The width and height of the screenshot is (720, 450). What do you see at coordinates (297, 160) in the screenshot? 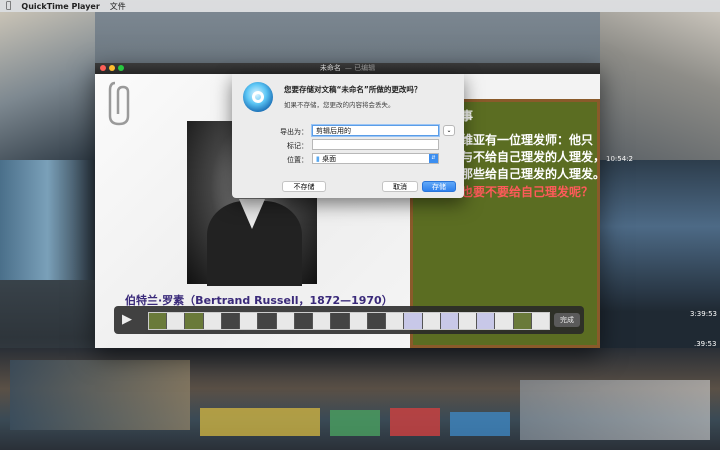
I see `location-label: 位置：` at bounding box center [297, 160].